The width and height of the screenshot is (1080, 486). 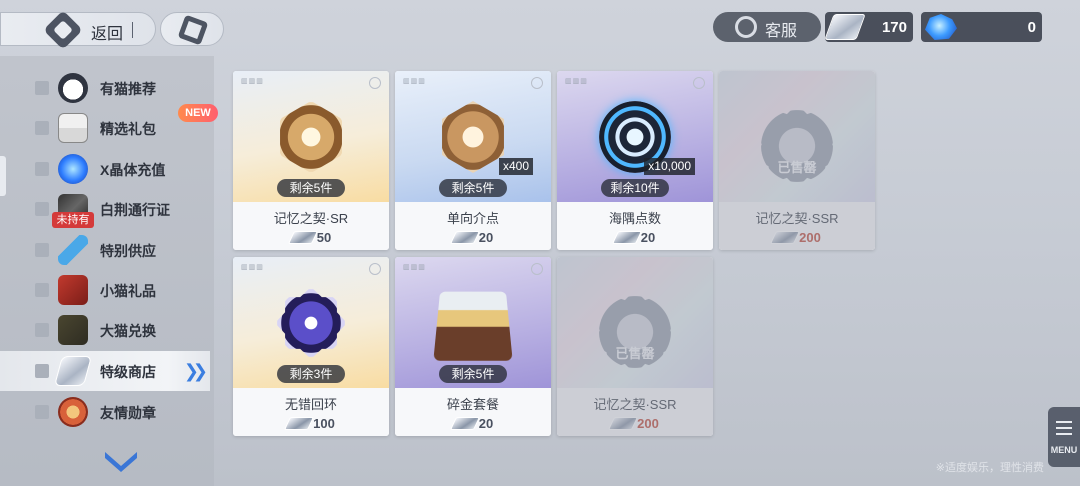 I want to click on product-price: 50, so click(x=311, y=237).